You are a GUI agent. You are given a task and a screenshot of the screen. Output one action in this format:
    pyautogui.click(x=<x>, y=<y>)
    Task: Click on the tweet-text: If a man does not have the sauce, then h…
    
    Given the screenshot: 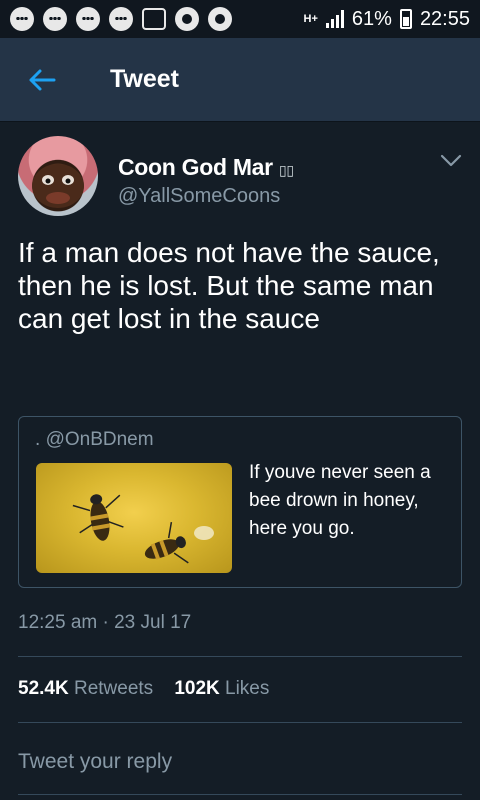 What is the action you would take?
    pyautogui.click(x=229, y=285)
    